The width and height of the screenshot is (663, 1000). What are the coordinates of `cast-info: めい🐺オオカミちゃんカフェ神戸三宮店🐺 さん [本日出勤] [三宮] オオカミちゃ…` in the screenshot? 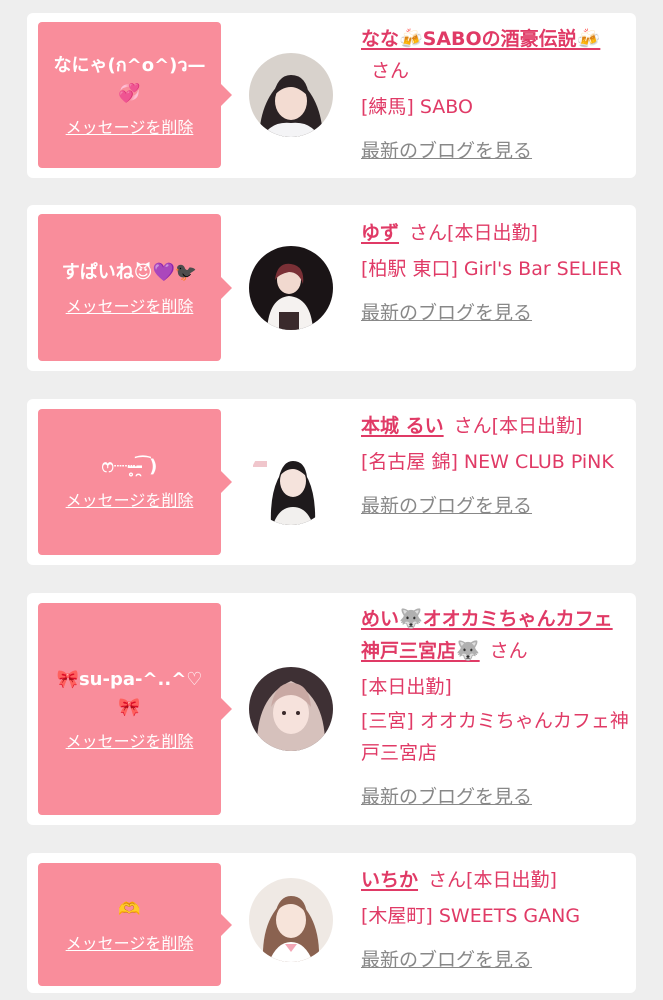 It's located at (495, 708).